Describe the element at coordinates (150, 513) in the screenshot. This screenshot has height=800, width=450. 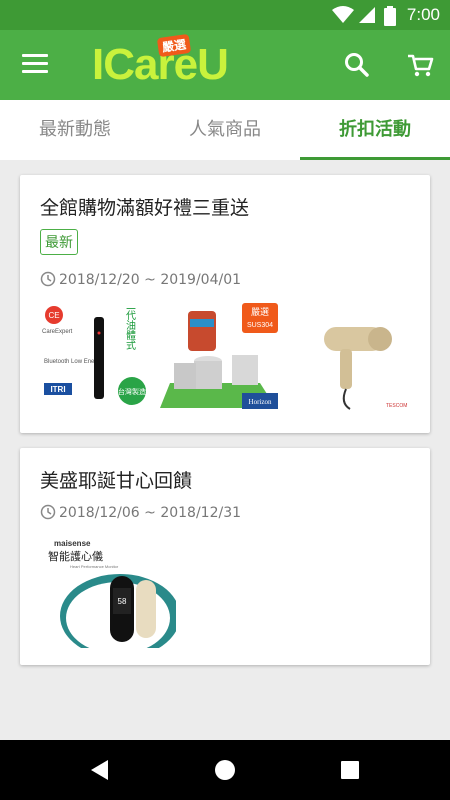
I see `promotion-date-text: 2018/12/06 ~ 2018/12/31` at that location.